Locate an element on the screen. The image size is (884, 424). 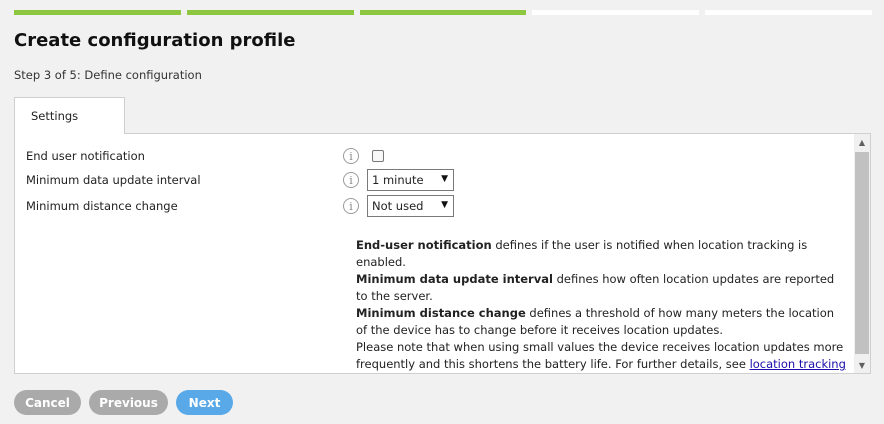
next-button: Next is located at coordinates (204, 402).